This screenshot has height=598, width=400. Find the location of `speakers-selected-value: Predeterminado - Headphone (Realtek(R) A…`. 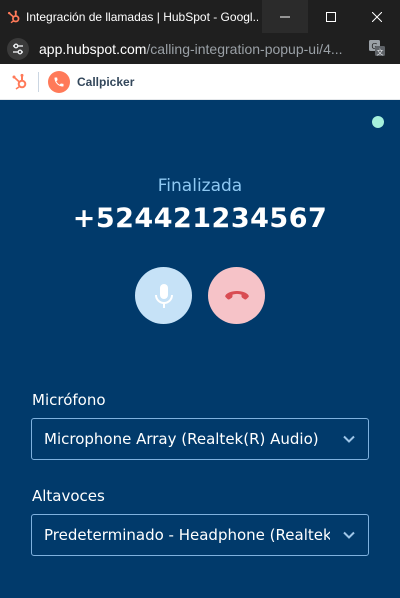

speakers-selected-value: Predeterminado - Headphone (Realtek(R) A… is located at coordinates (187, 535).